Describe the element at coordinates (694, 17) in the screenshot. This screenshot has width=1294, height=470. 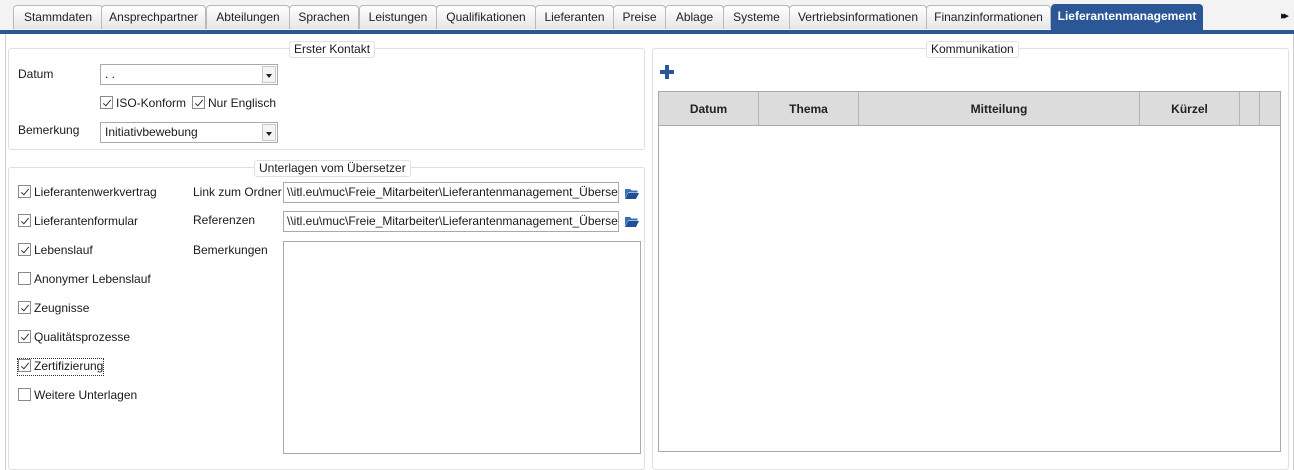
I see `tab-ablage: Ablage` at that location.